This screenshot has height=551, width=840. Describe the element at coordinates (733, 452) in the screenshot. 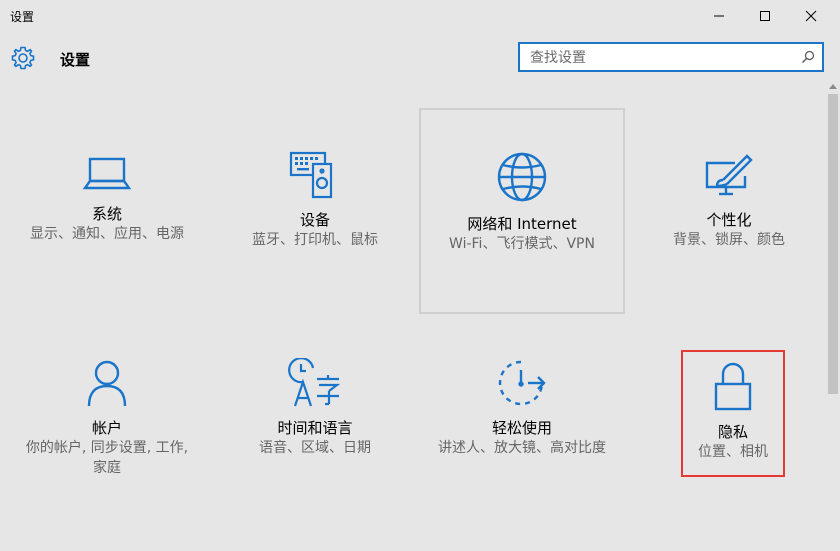

I see `tile-description: 位置、相机` at that location.